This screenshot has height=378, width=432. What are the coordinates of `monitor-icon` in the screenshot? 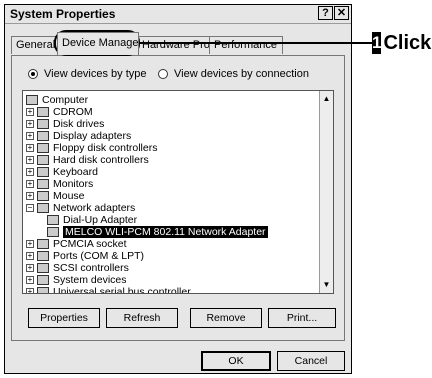 It's located at (43, 183).